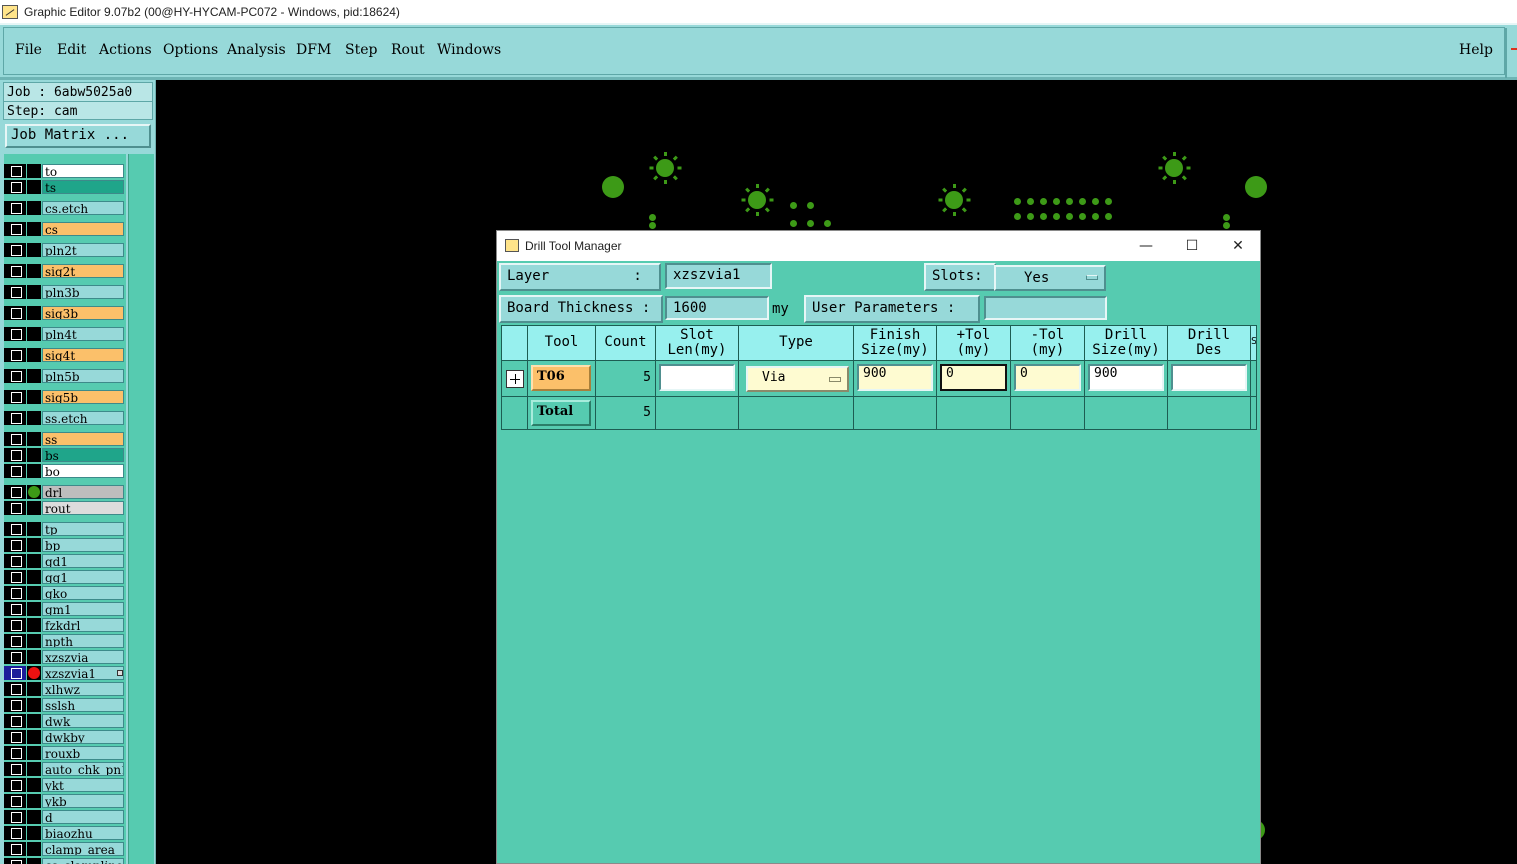  I want to click on layer-name: bp, so click(83, 545).